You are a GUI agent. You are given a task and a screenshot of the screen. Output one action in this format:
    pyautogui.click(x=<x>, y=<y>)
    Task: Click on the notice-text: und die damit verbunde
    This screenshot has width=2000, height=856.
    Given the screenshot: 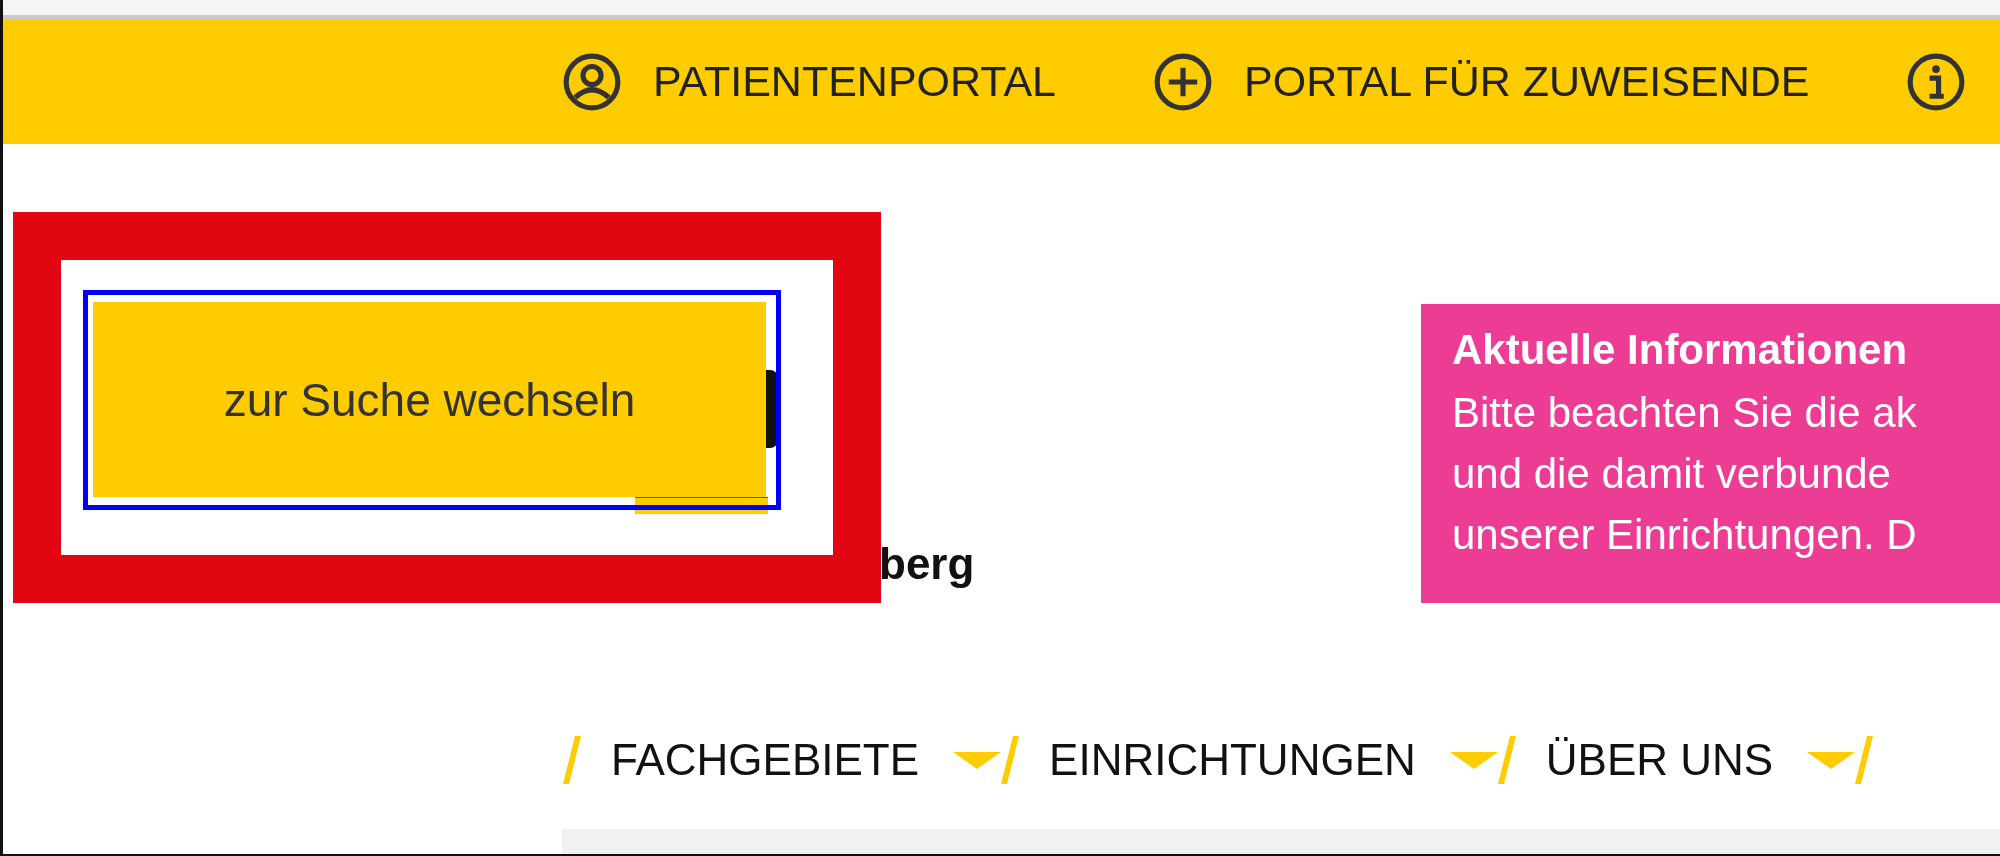 What is the action you would take?
    pyautogui.click(x=1672, y=474)
    